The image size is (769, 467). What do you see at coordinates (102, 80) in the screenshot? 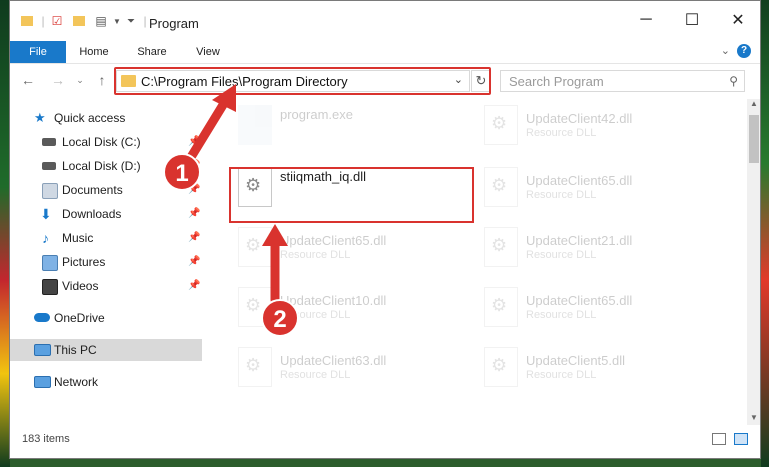
I see `up-arrow-icon: ↑` at bounding box center [102, 80].